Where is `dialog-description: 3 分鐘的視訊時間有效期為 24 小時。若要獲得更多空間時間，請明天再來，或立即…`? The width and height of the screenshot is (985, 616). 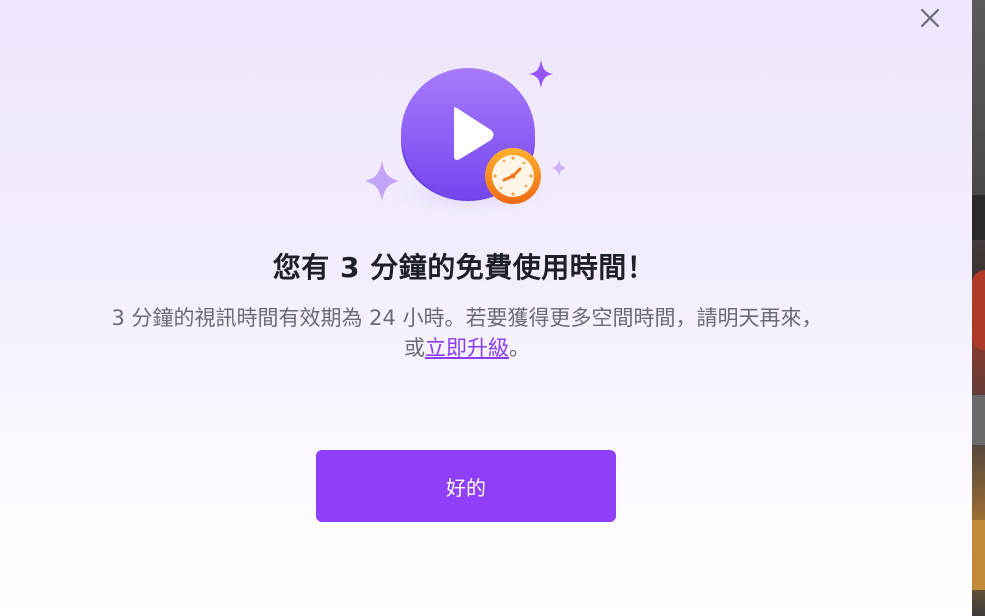
dialog-description: 3 分鐘的視訊時間有效期為 24 小時。若要獲得更多空間時間，請明天再來，或立即… is located at coordinates (467, 333).